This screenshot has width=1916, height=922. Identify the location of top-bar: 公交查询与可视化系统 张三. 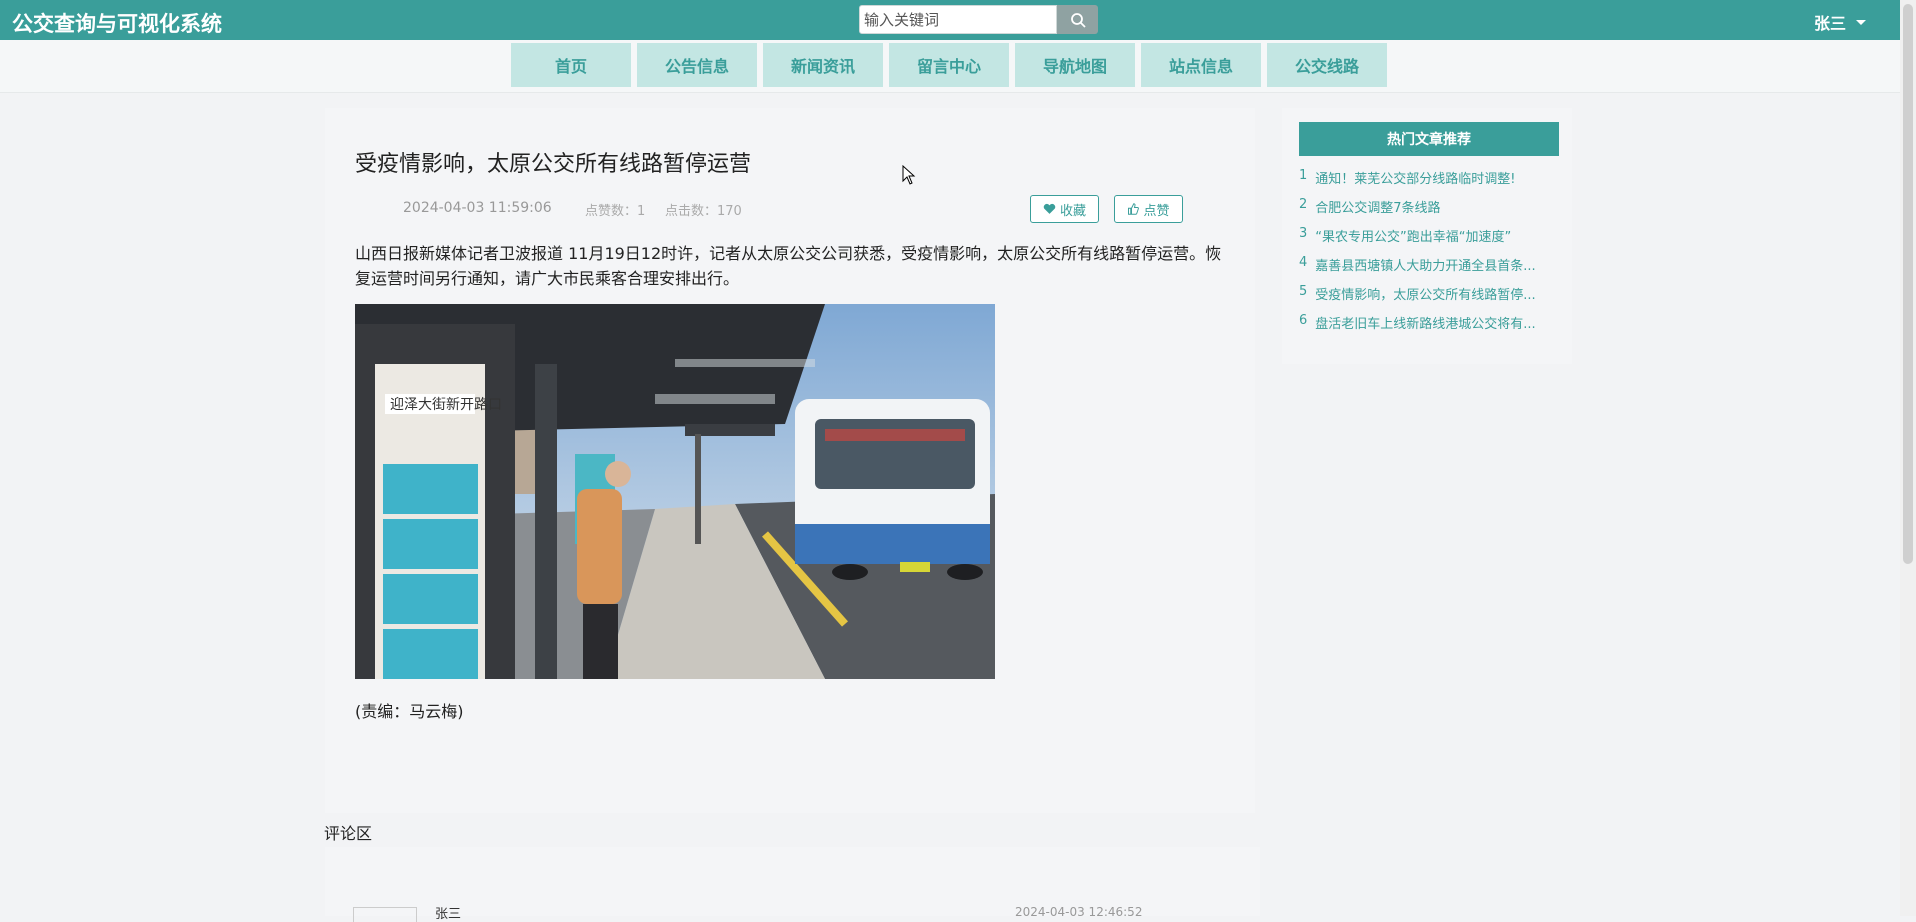
(950, 20).